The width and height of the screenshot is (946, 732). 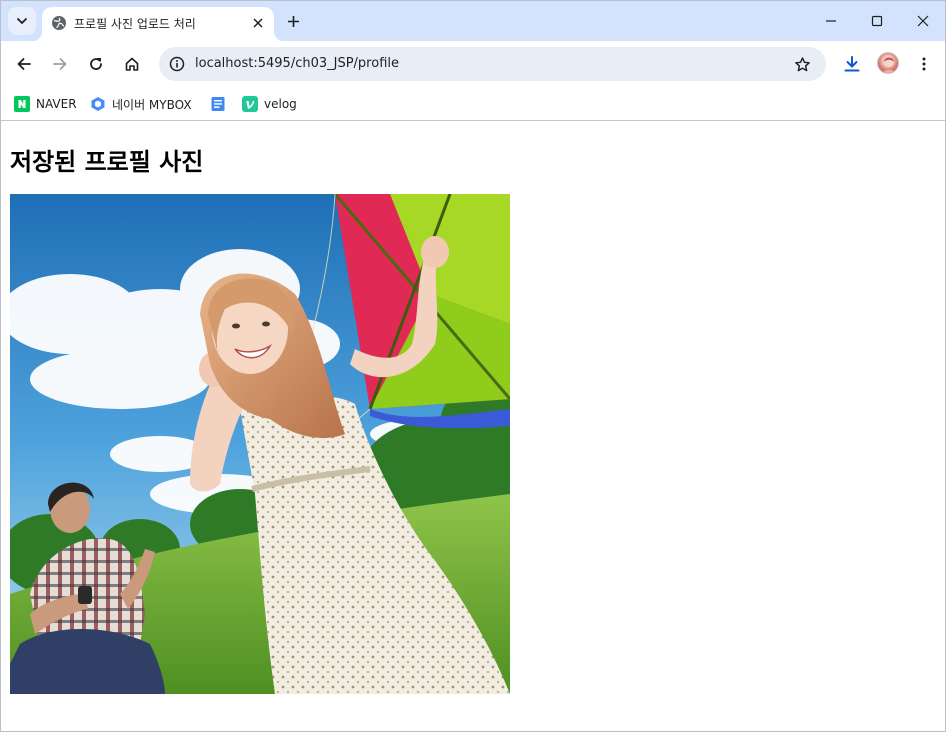 I want to click on chevron-down-icon, so click(x=22, y=21).